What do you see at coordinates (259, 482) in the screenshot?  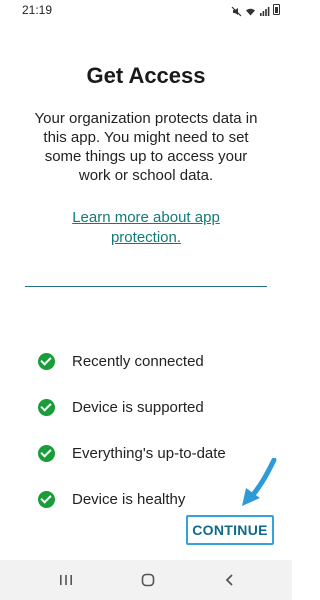 I see `pointer-arrow-icon` at bounding box center [259, 482].